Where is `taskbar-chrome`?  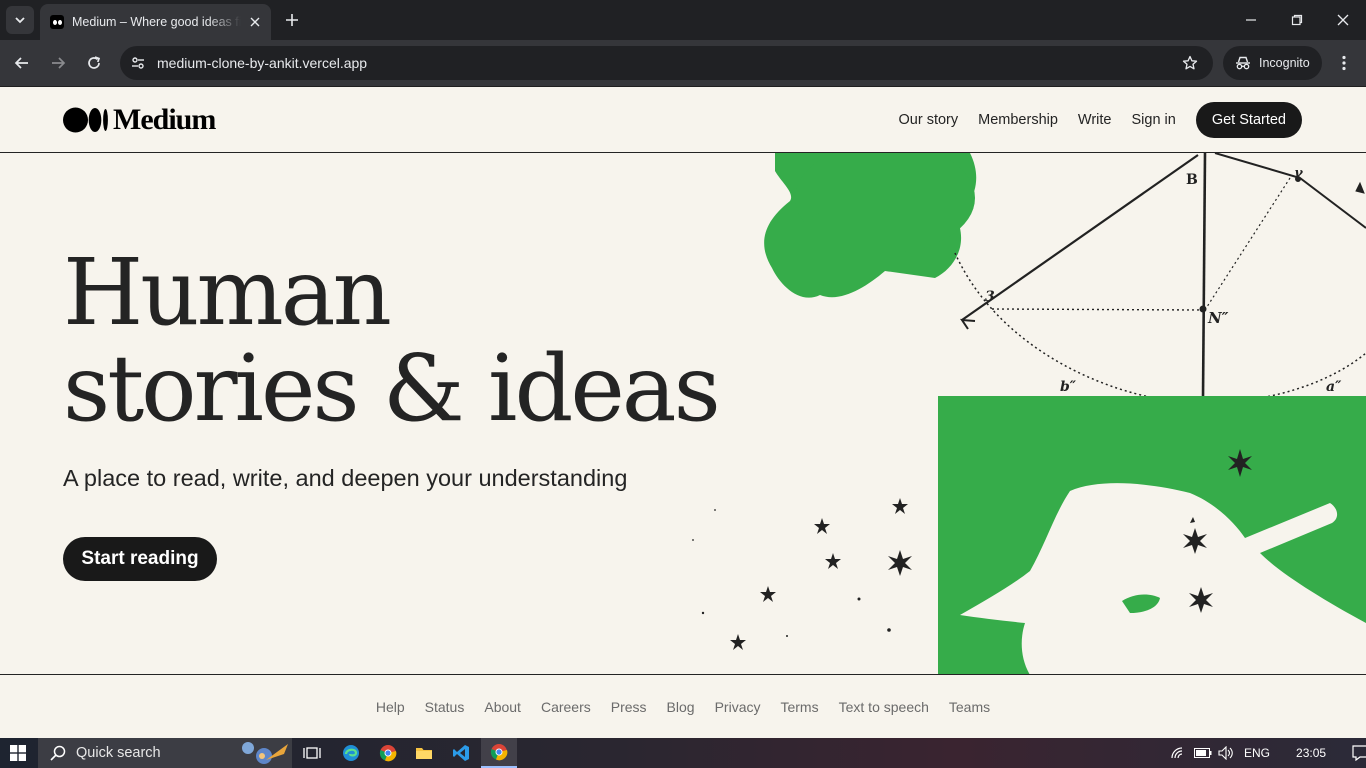 taskbar-chrome is located at coordinates (388, 753).